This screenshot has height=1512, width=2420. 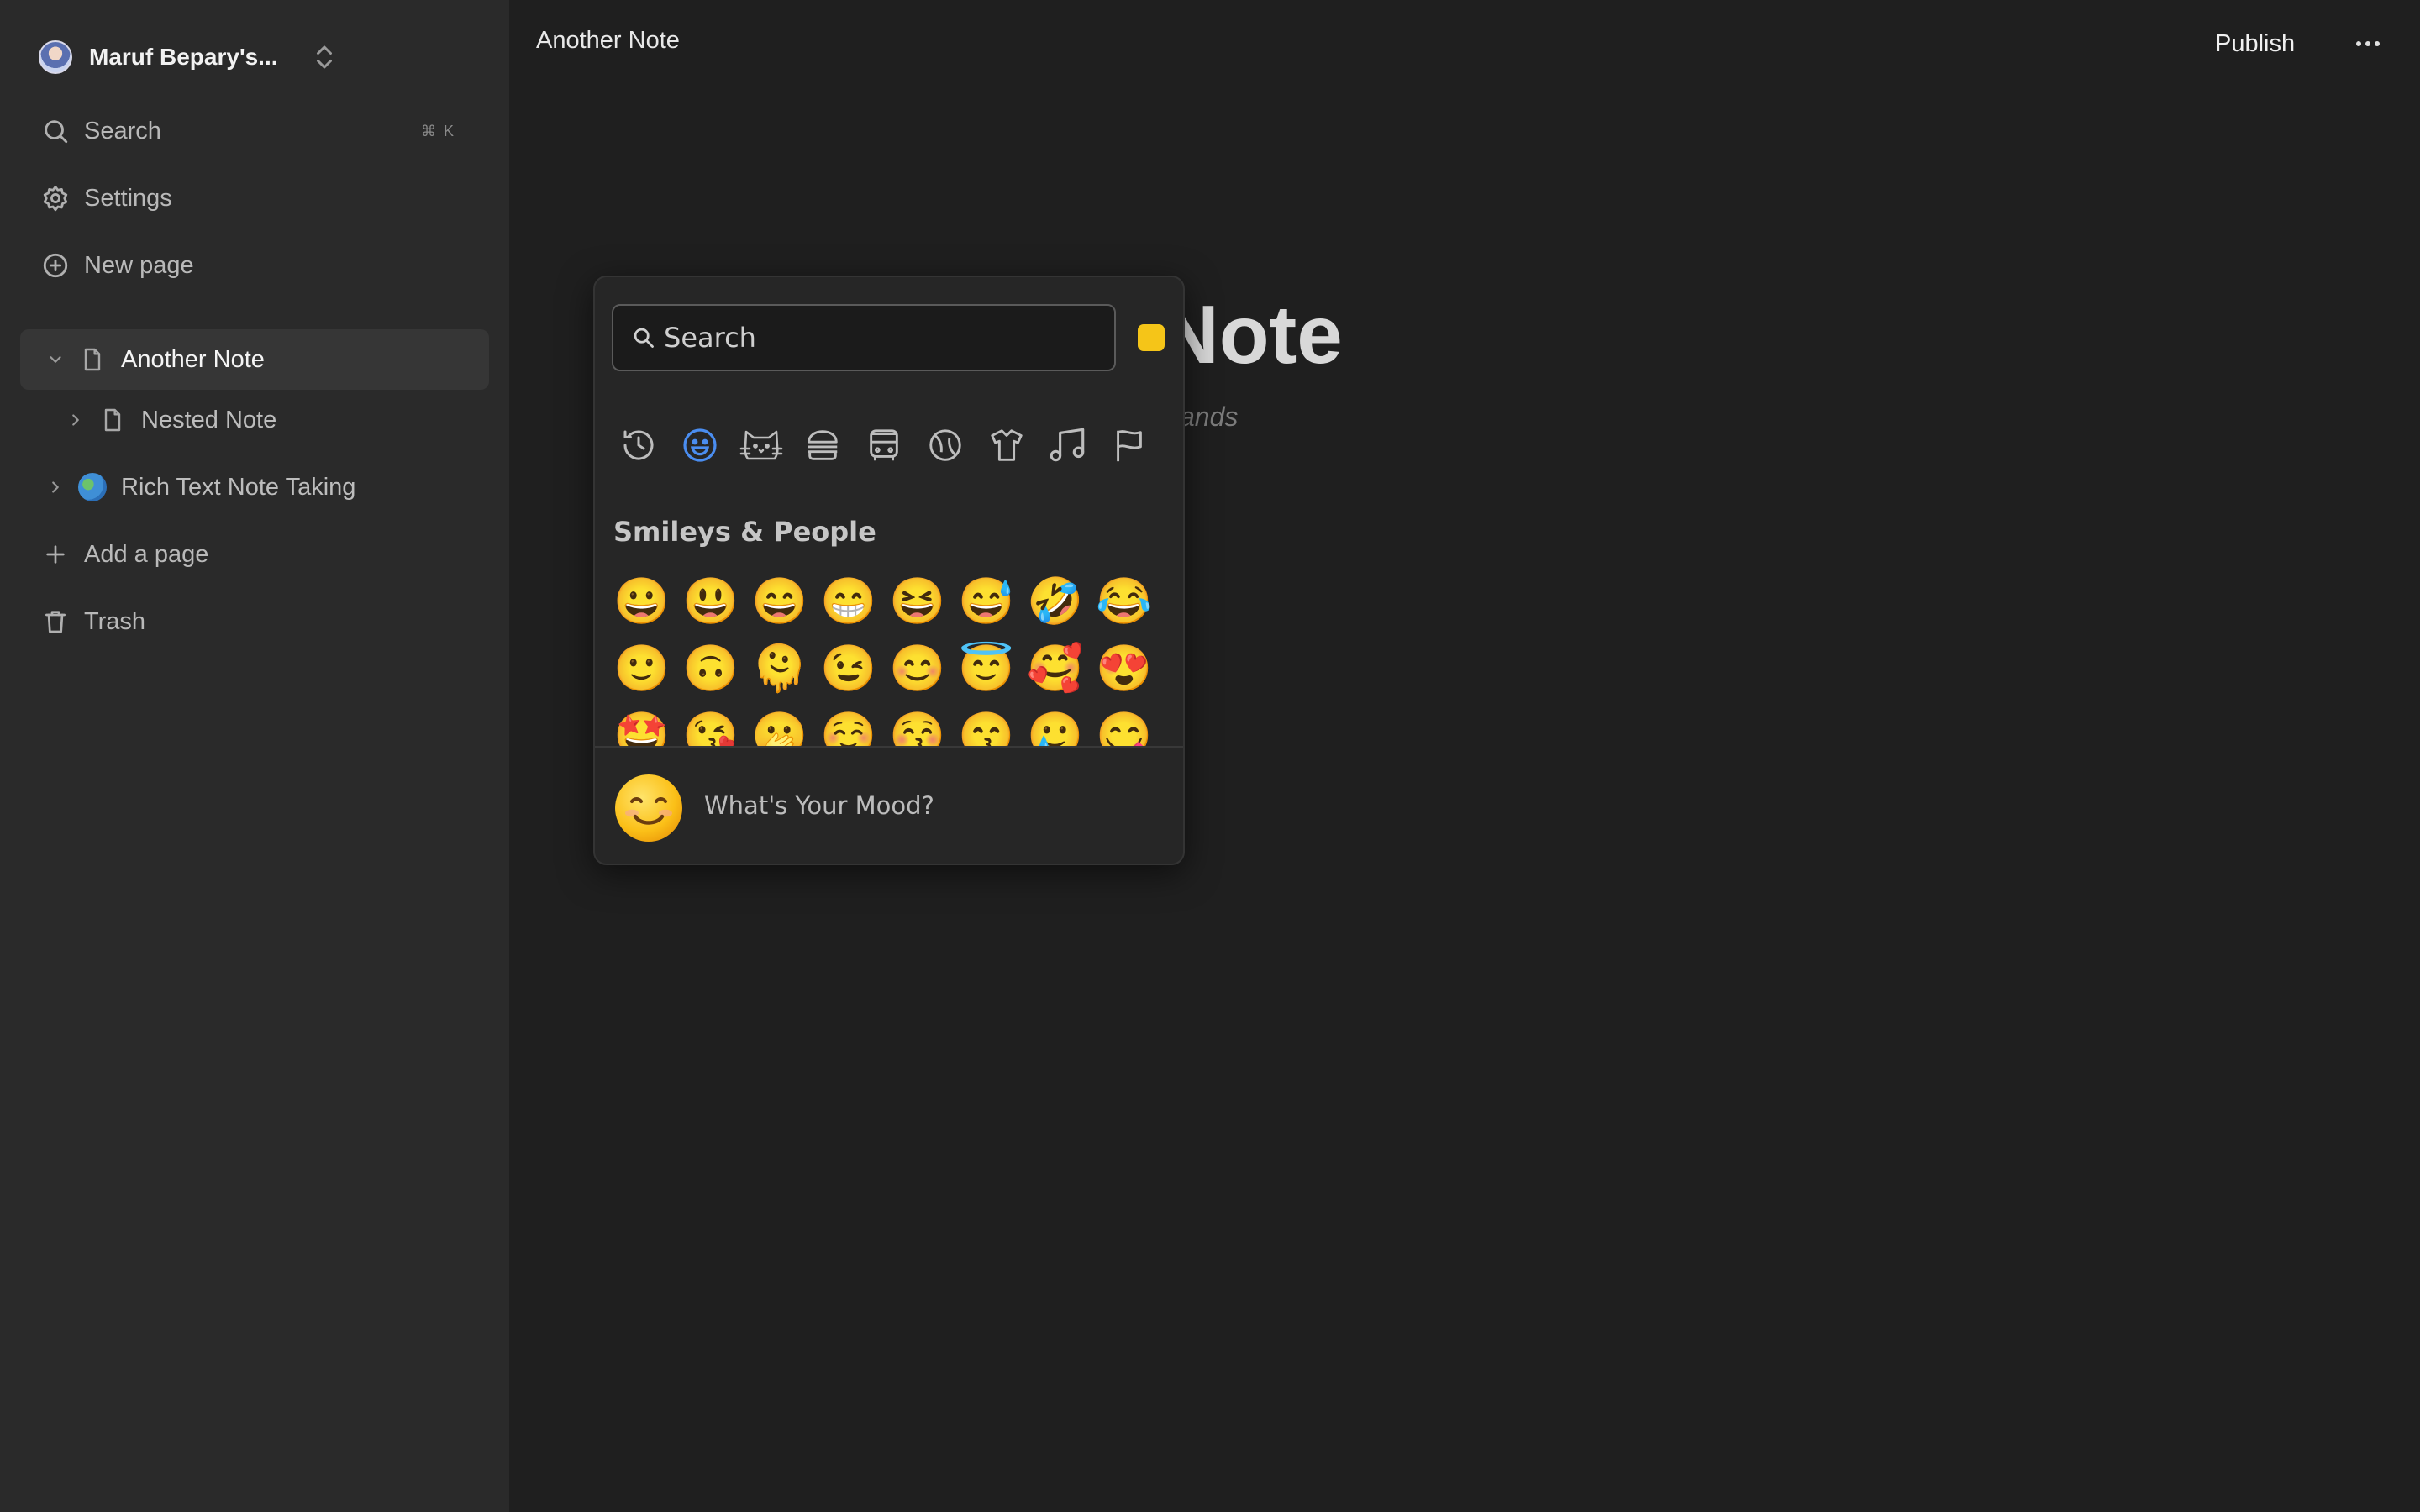 What do you see at coordinates (255, 265) in the screenshot?
I see `sidebar-new-page: New page` at bounding box center [255, 265].